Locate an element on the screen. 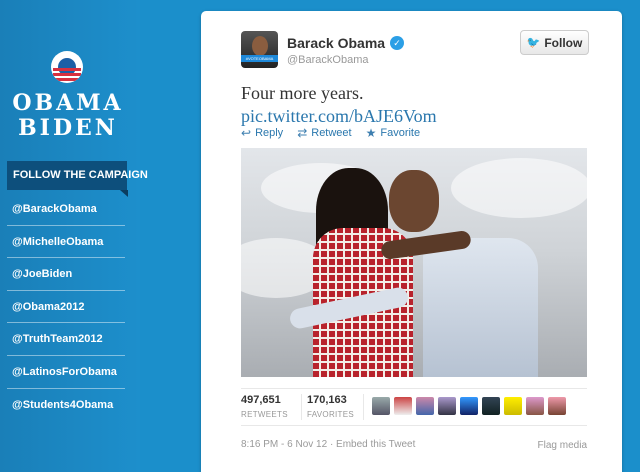 The image size is (640, 472). follow-campaign-banner: FOLLOW THE CAMPAIGN is located at coordinates (77, 179).